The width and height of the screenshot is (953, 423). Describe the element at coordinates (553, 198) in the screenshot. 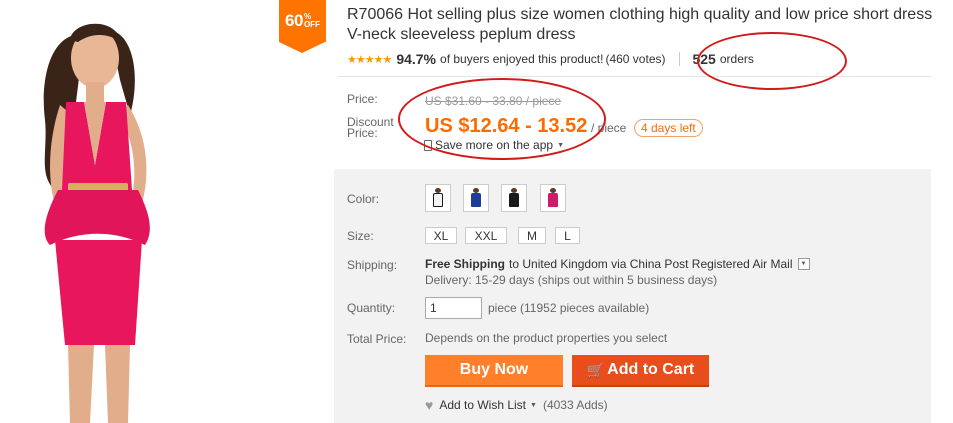

I see `color-swatch-rose` at that location.